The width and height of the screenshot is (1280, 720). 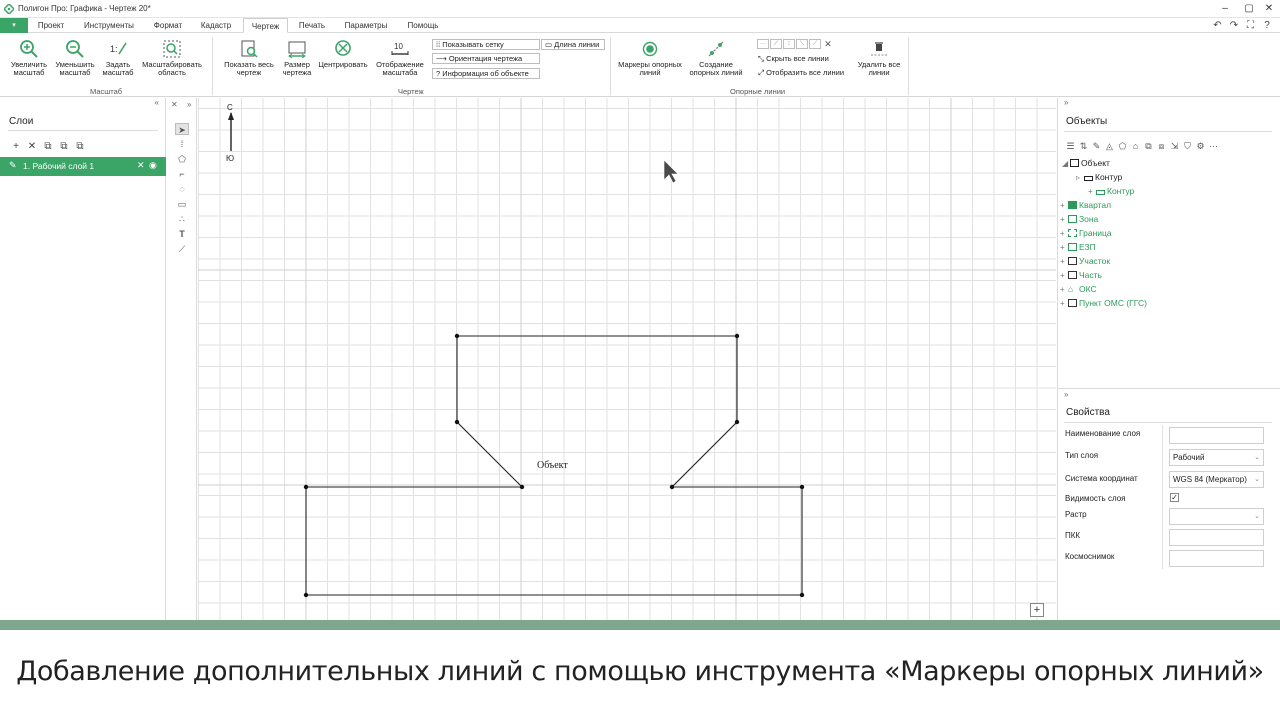 I want to click on hide-all-lines-button: ⤡ Скрыть все линии, so click(x=793, y=59).